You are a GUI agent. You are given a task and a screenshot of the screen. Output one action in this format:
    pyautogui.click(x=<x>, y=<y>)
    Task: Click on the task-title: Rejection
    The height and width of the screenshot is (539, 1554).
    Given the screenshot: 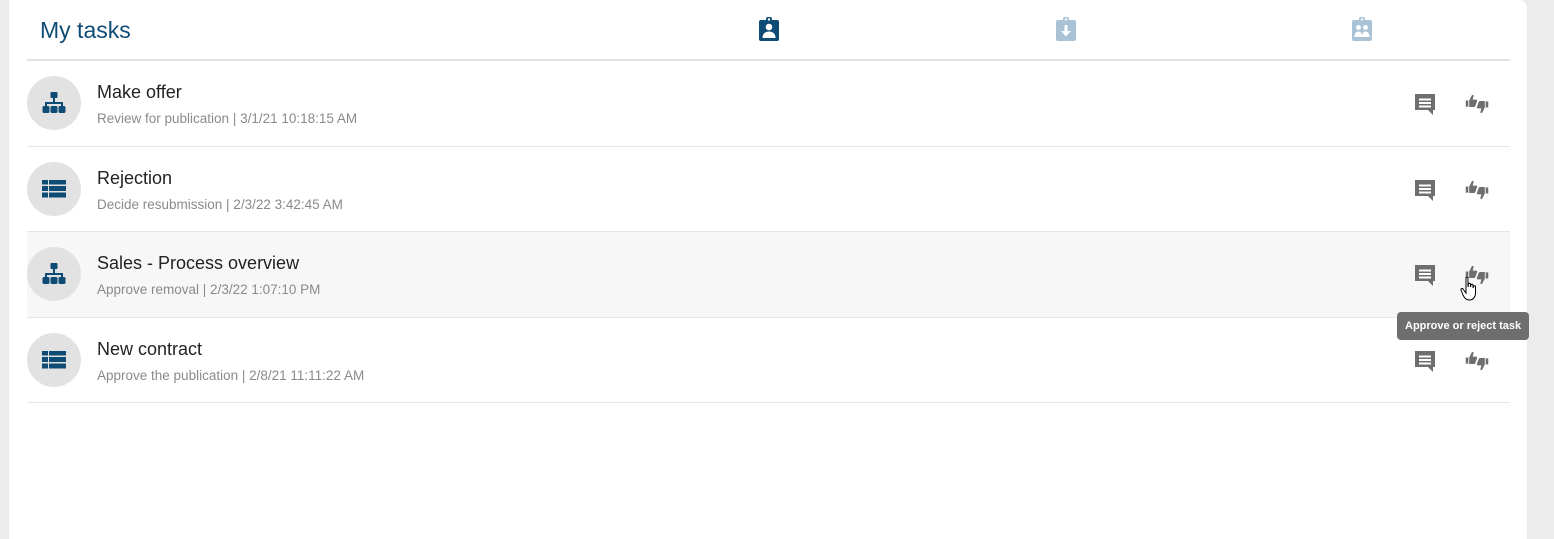 What is the action you would take?
    pyautogui.click(x=134, y=178)
    